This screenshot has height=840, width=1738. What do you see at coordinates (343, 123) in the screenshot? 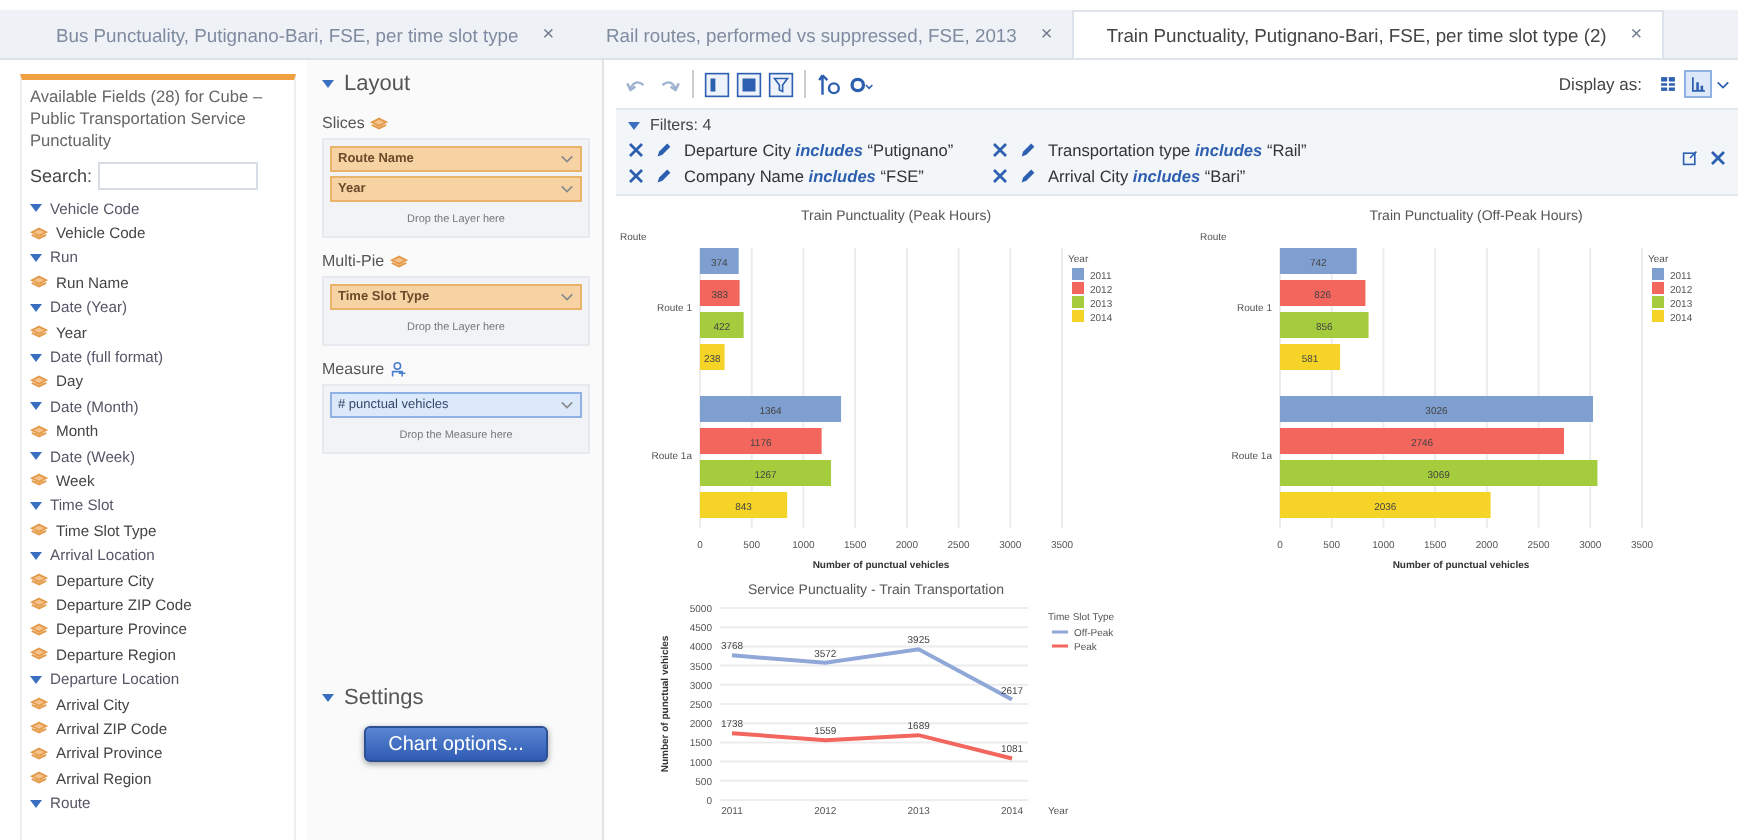
I see `section-label: Slices` at bounding box center [343, 123].